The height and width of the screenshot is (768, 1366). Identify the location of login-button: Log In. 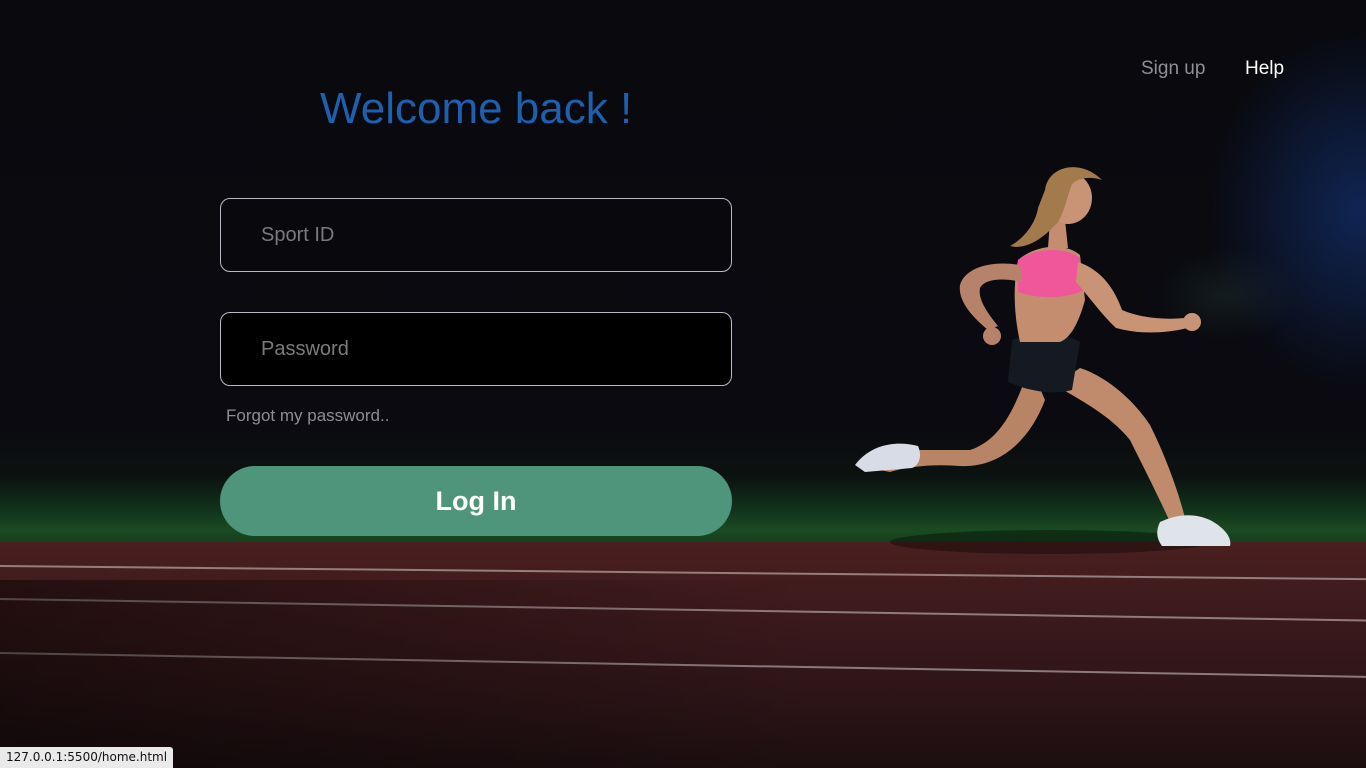
(476, 501).